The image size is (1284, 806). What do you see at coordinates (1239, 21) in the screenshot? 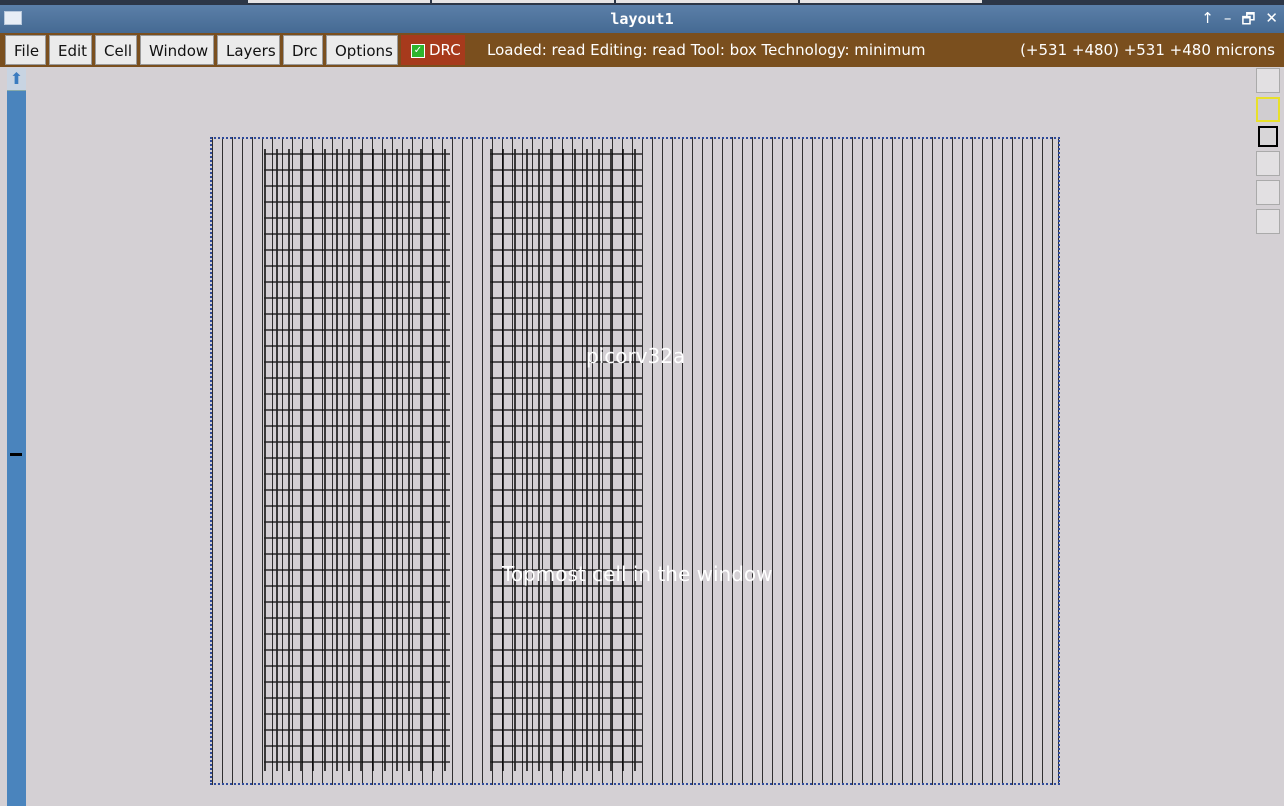
I see `window-controls: ↑ – 🗗 ✕` at bounding box center [1239, 21].